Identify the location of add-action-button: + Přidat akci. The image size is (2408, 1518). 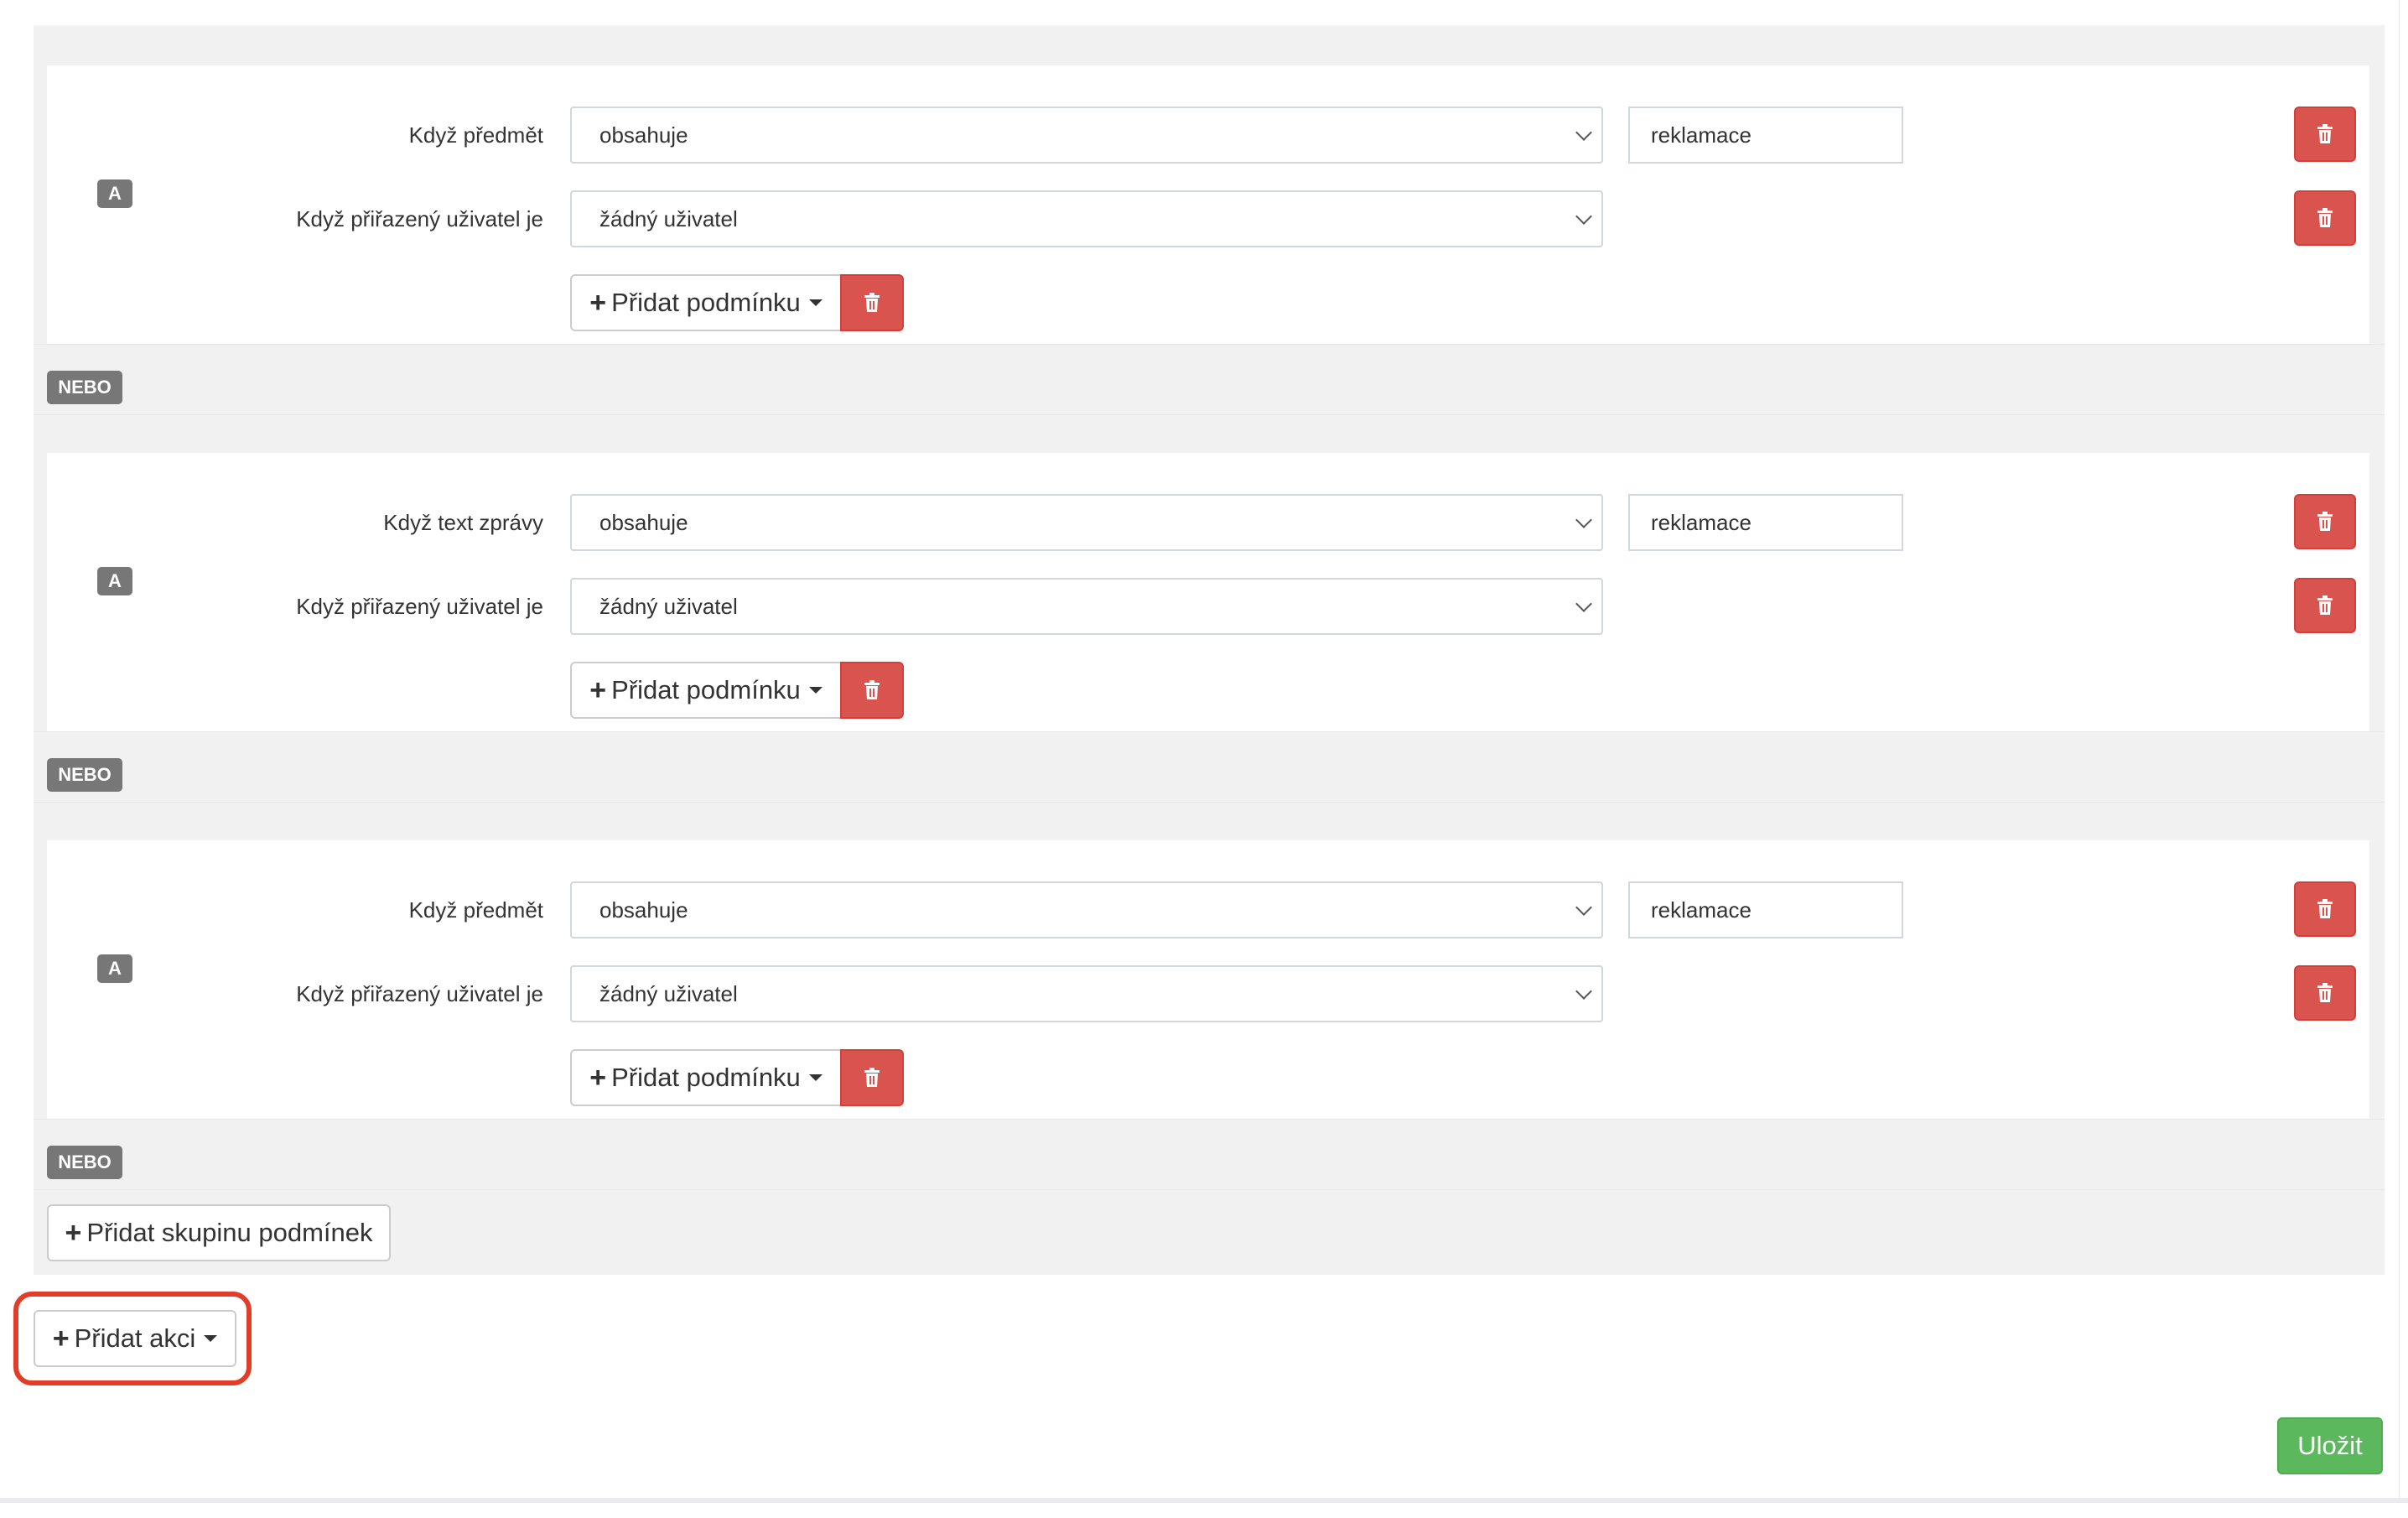
(135, 1338).